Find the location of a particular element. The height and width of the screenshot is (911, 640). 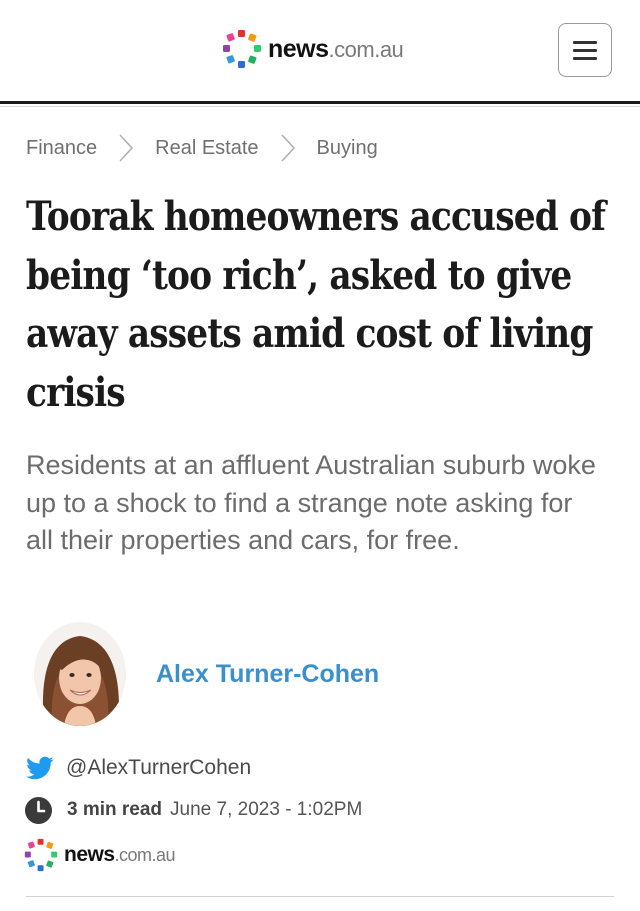

source-wordmark: news.com.au is located at coordinates (120, 855).